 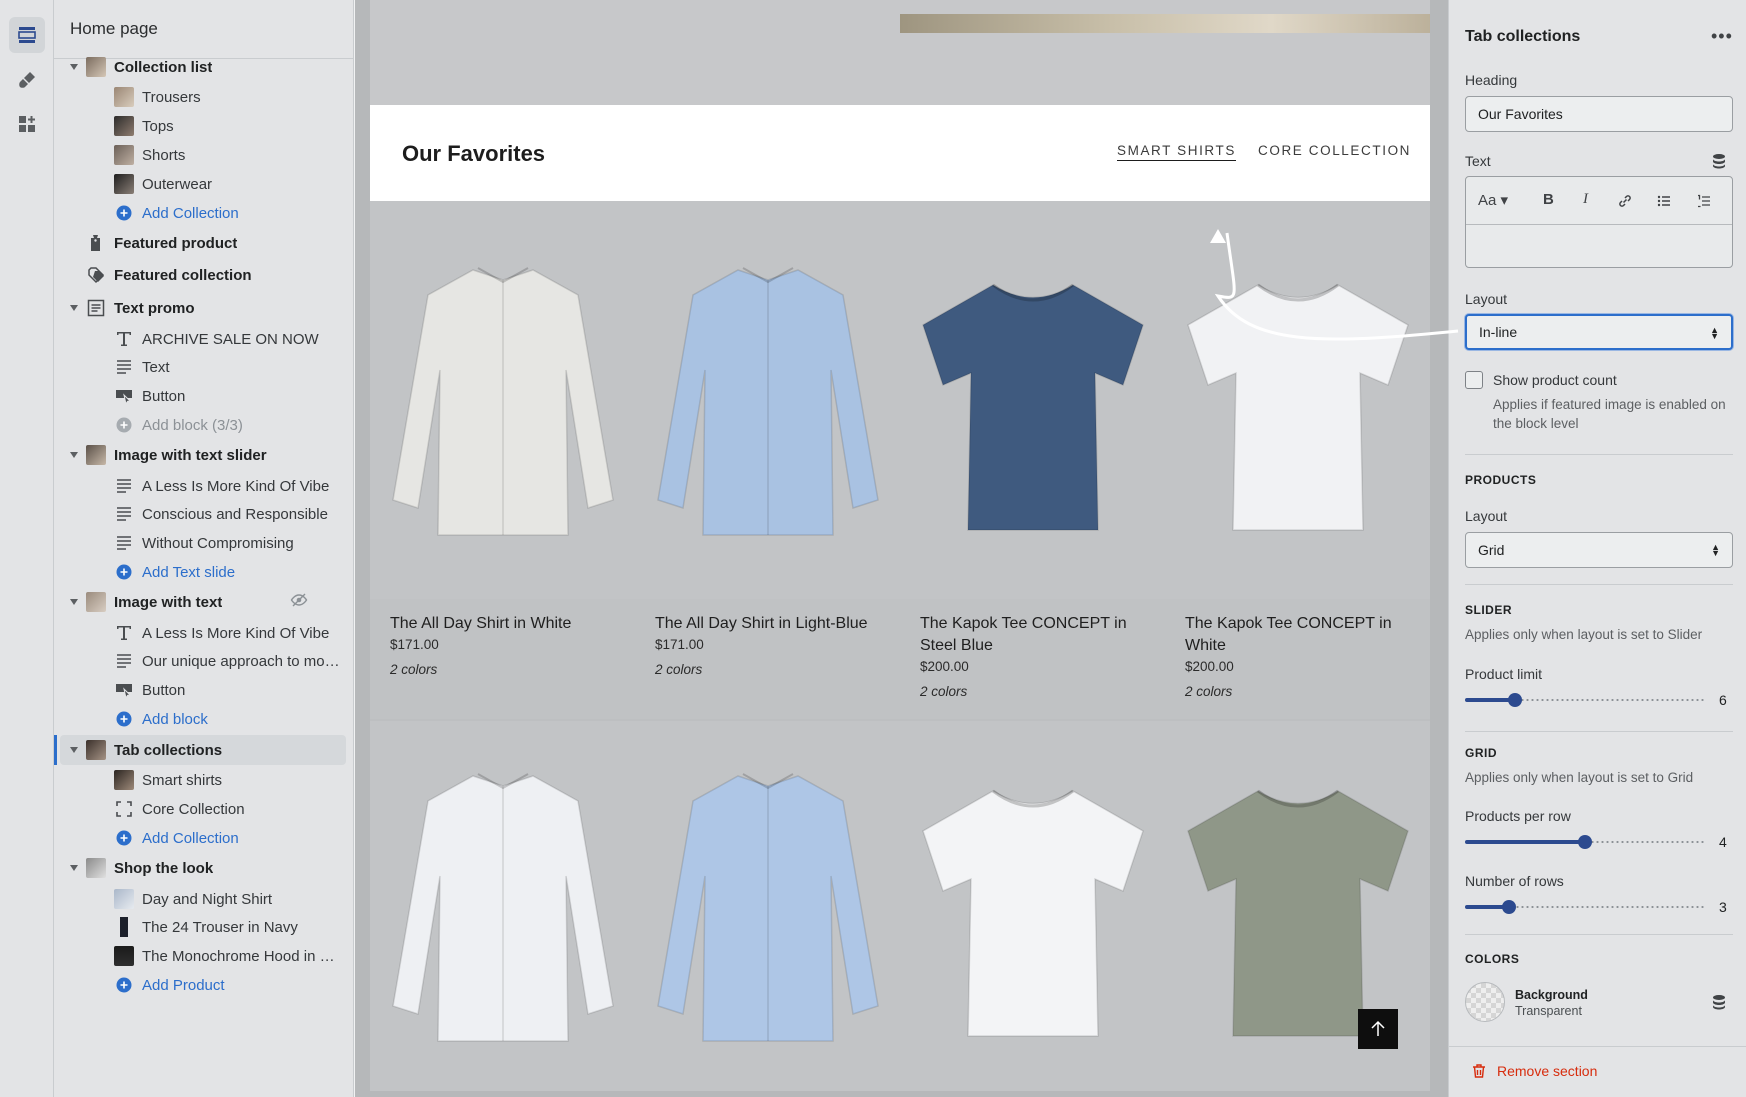 What do you see at coordinates (1334, 150) in the screenshot?
I see `tab-core-collection: CORE COLLECTION` at bounding box center [1334, 150].